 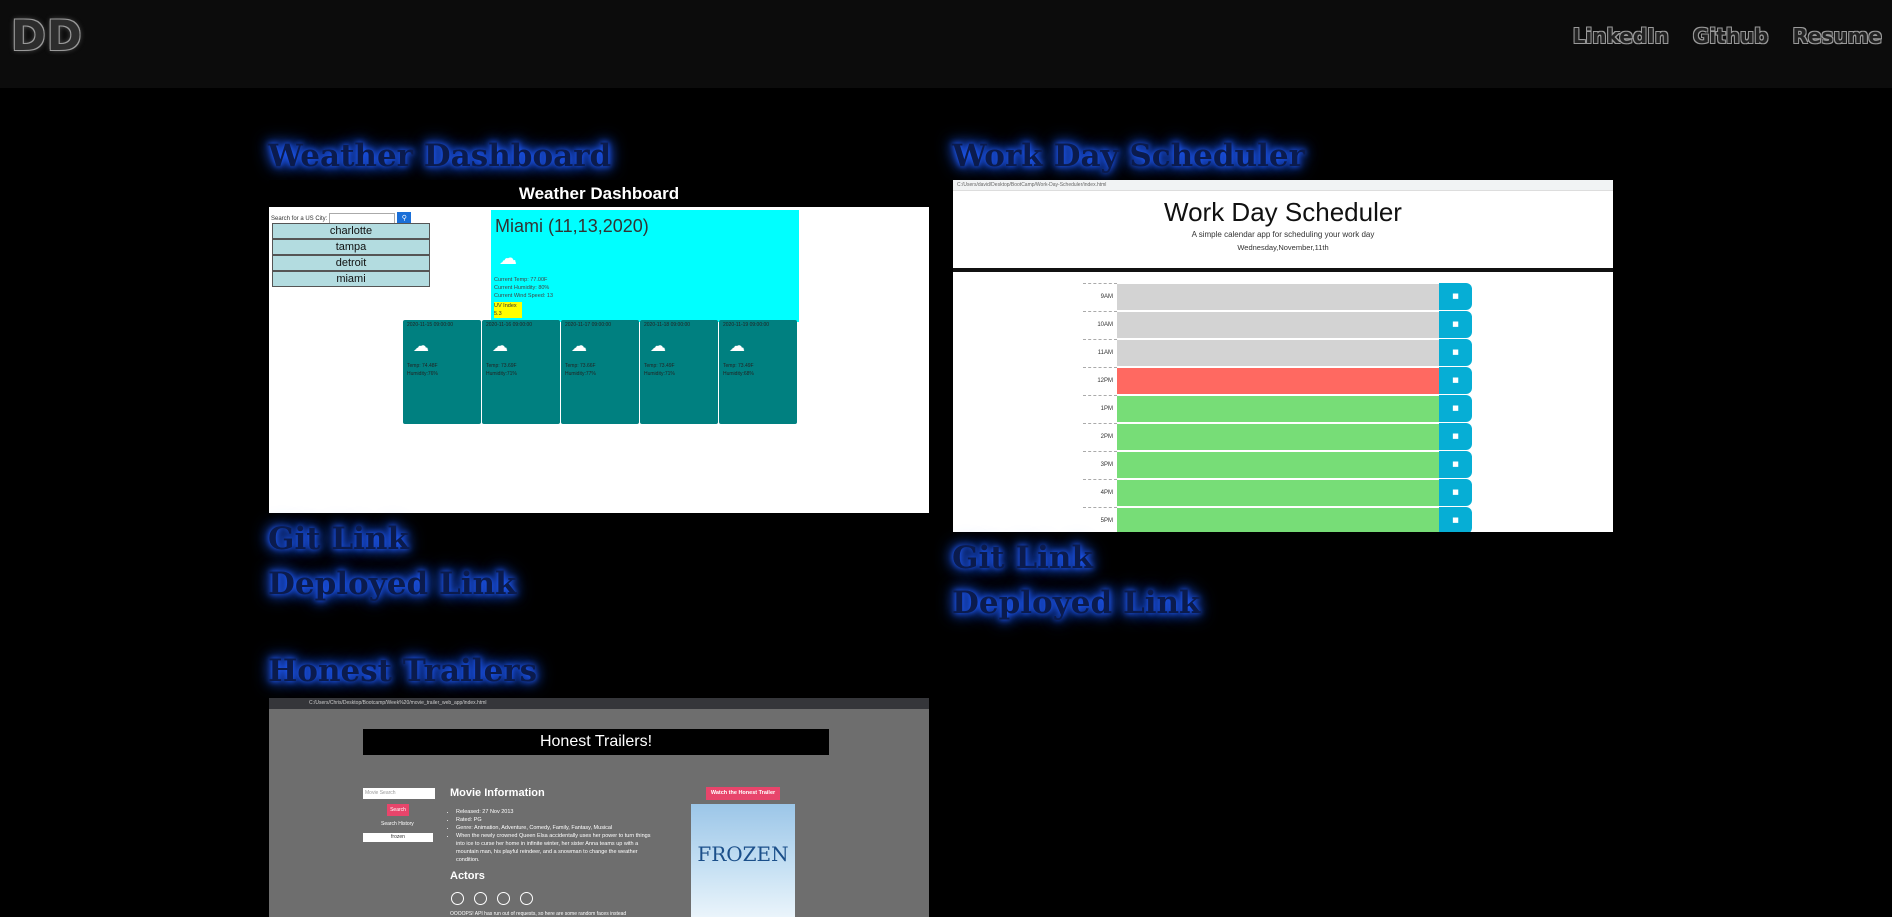 What do you see at coordinates (498, 314) in the screenshot?
I see `weather-shot-uv-value: 5.3` at bounding box center [498, 314].